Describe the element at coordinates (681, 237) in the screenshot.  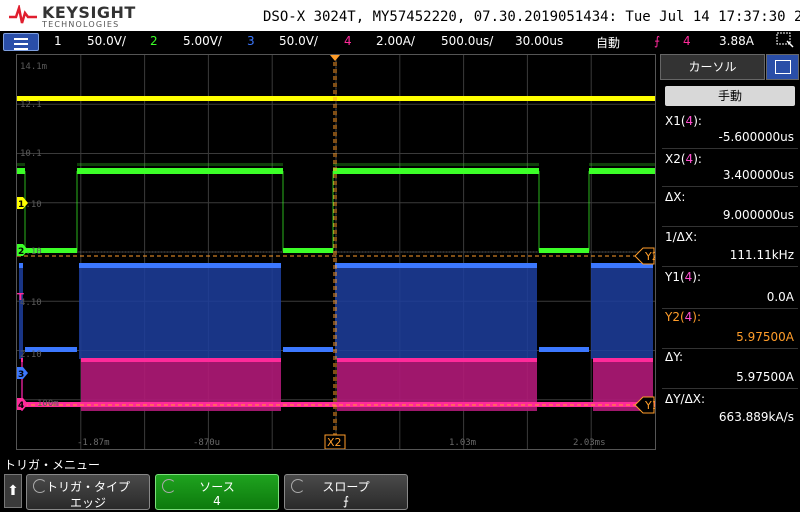
I see `inv-delta-x-label: 1/ΔX:` at that location.